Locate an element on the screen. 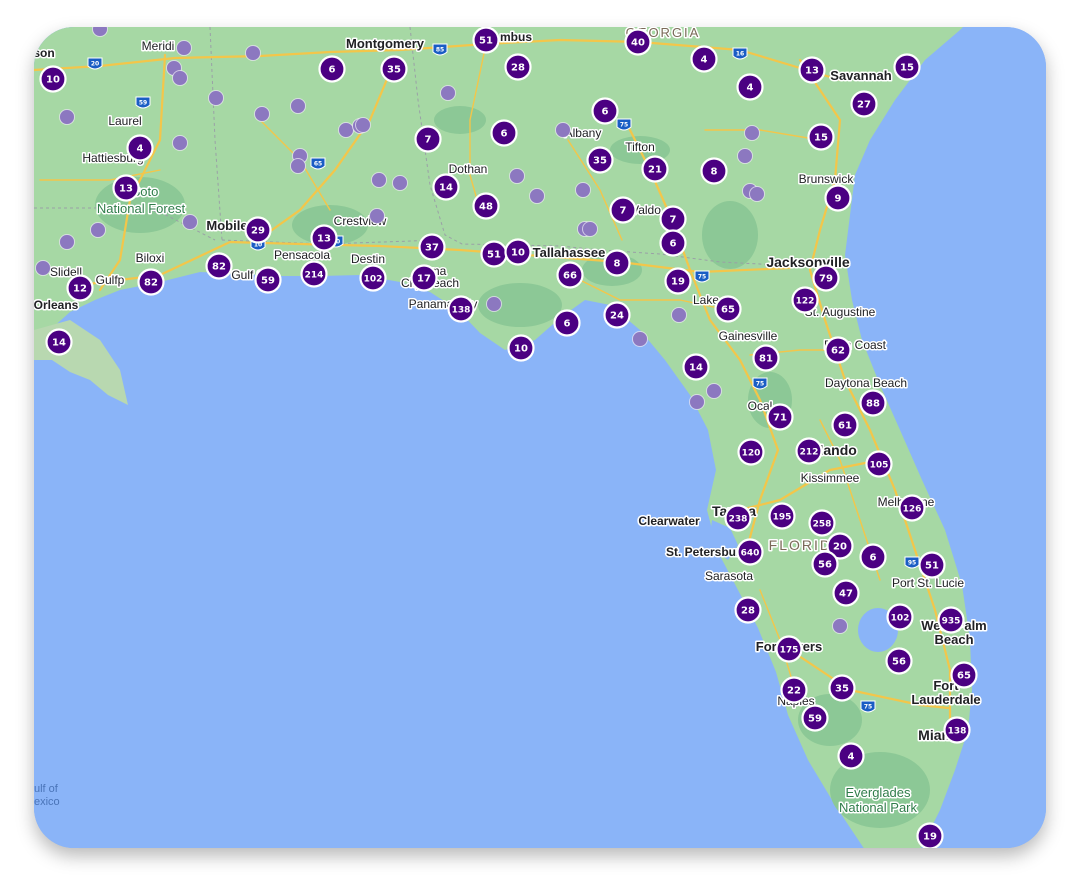 The height and width of the screenshot is (876, 1080). cluster-marker: 62 is located at coordinates (838, 350).